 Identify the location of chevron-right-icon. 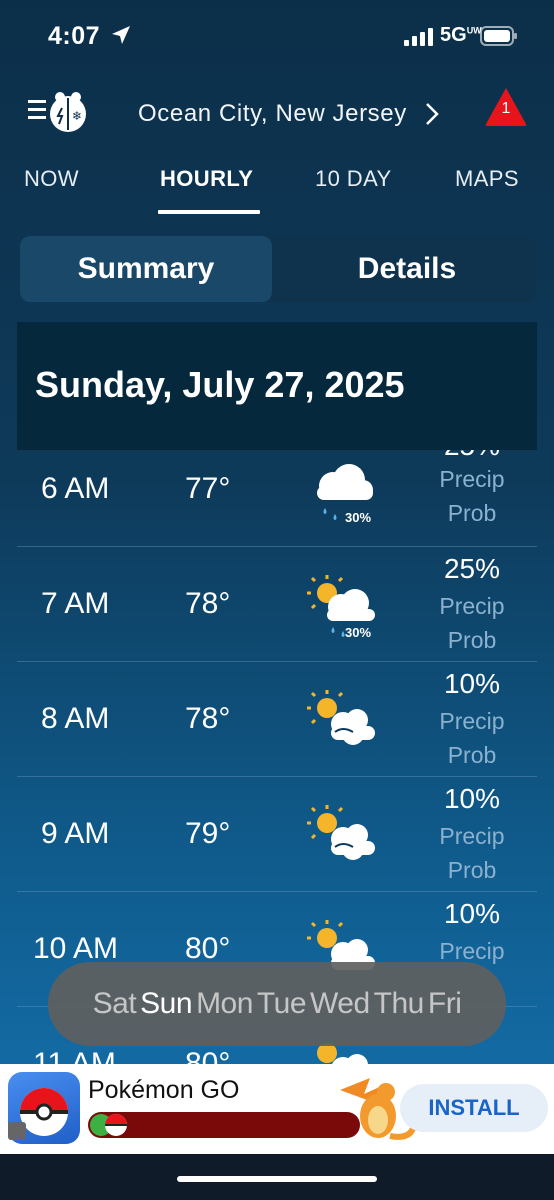
(432, 114).